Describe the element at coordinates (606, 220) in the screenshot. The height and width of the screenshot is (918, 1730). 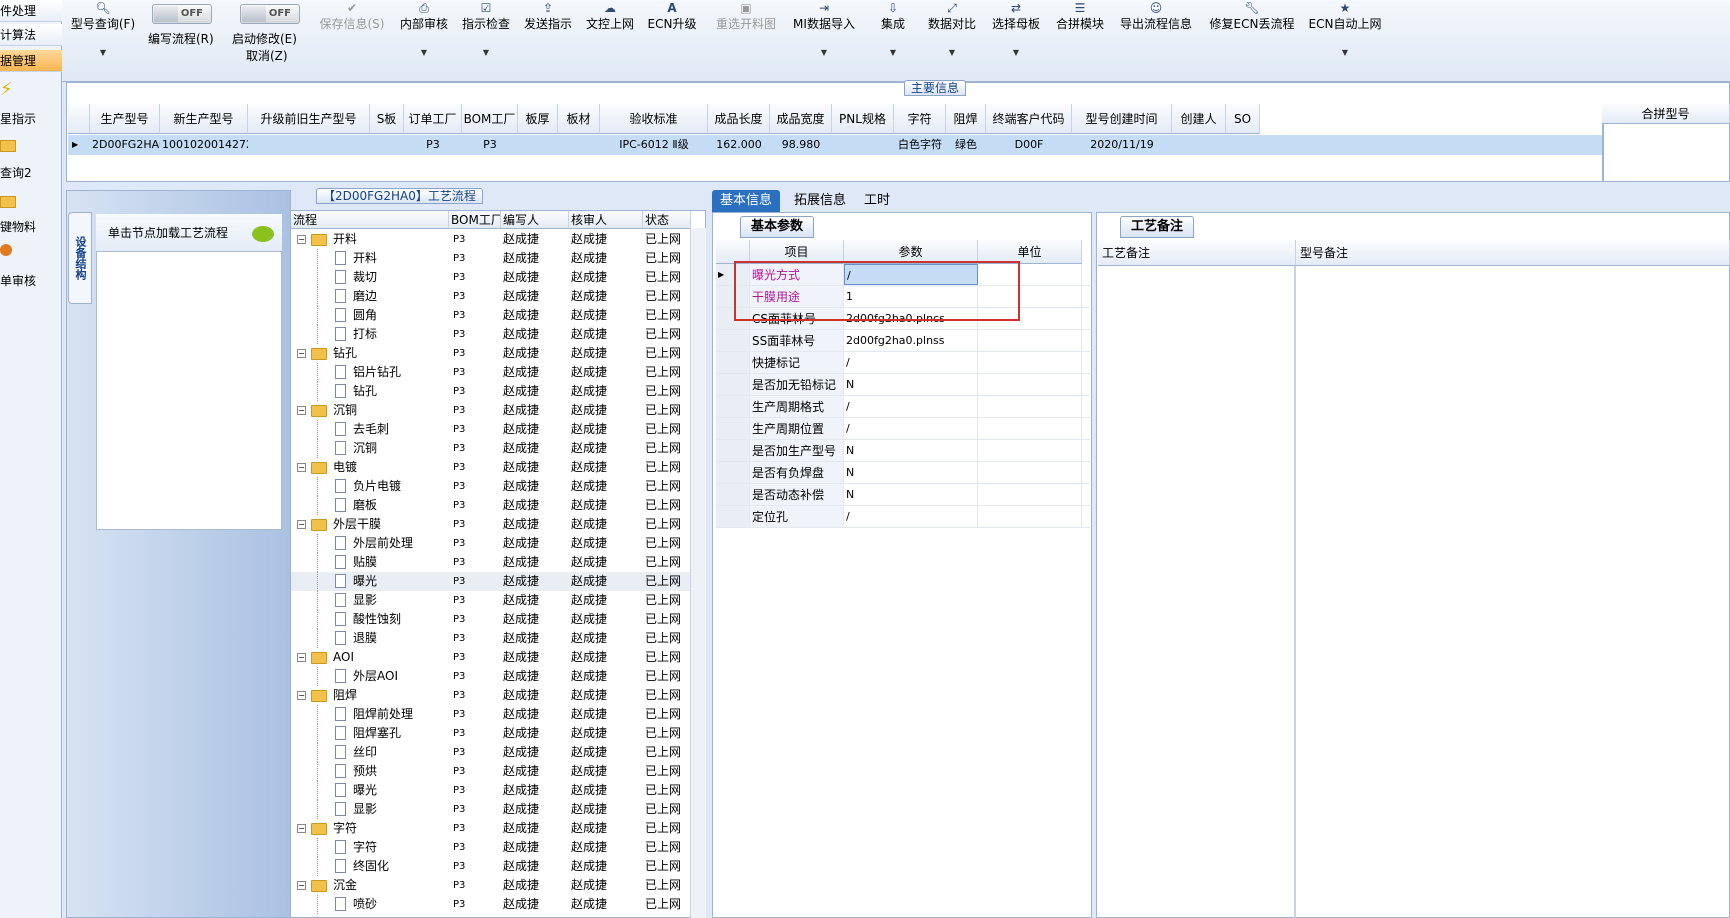
I see `col-header-reviewer: 核审人` at that location.